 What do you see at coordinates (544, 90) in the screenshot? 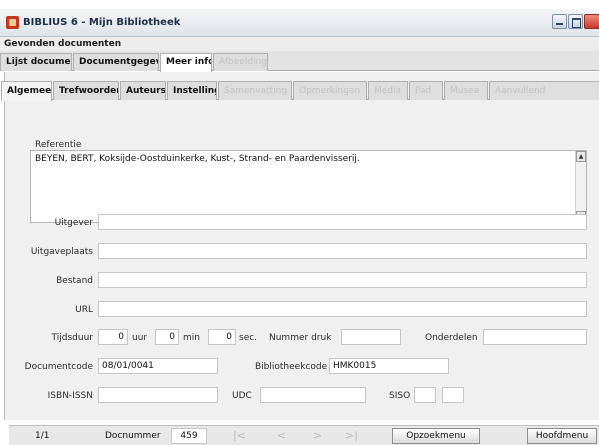
I see `tab-aanvullend: Aanvullend` at bounding box center [544, 90].